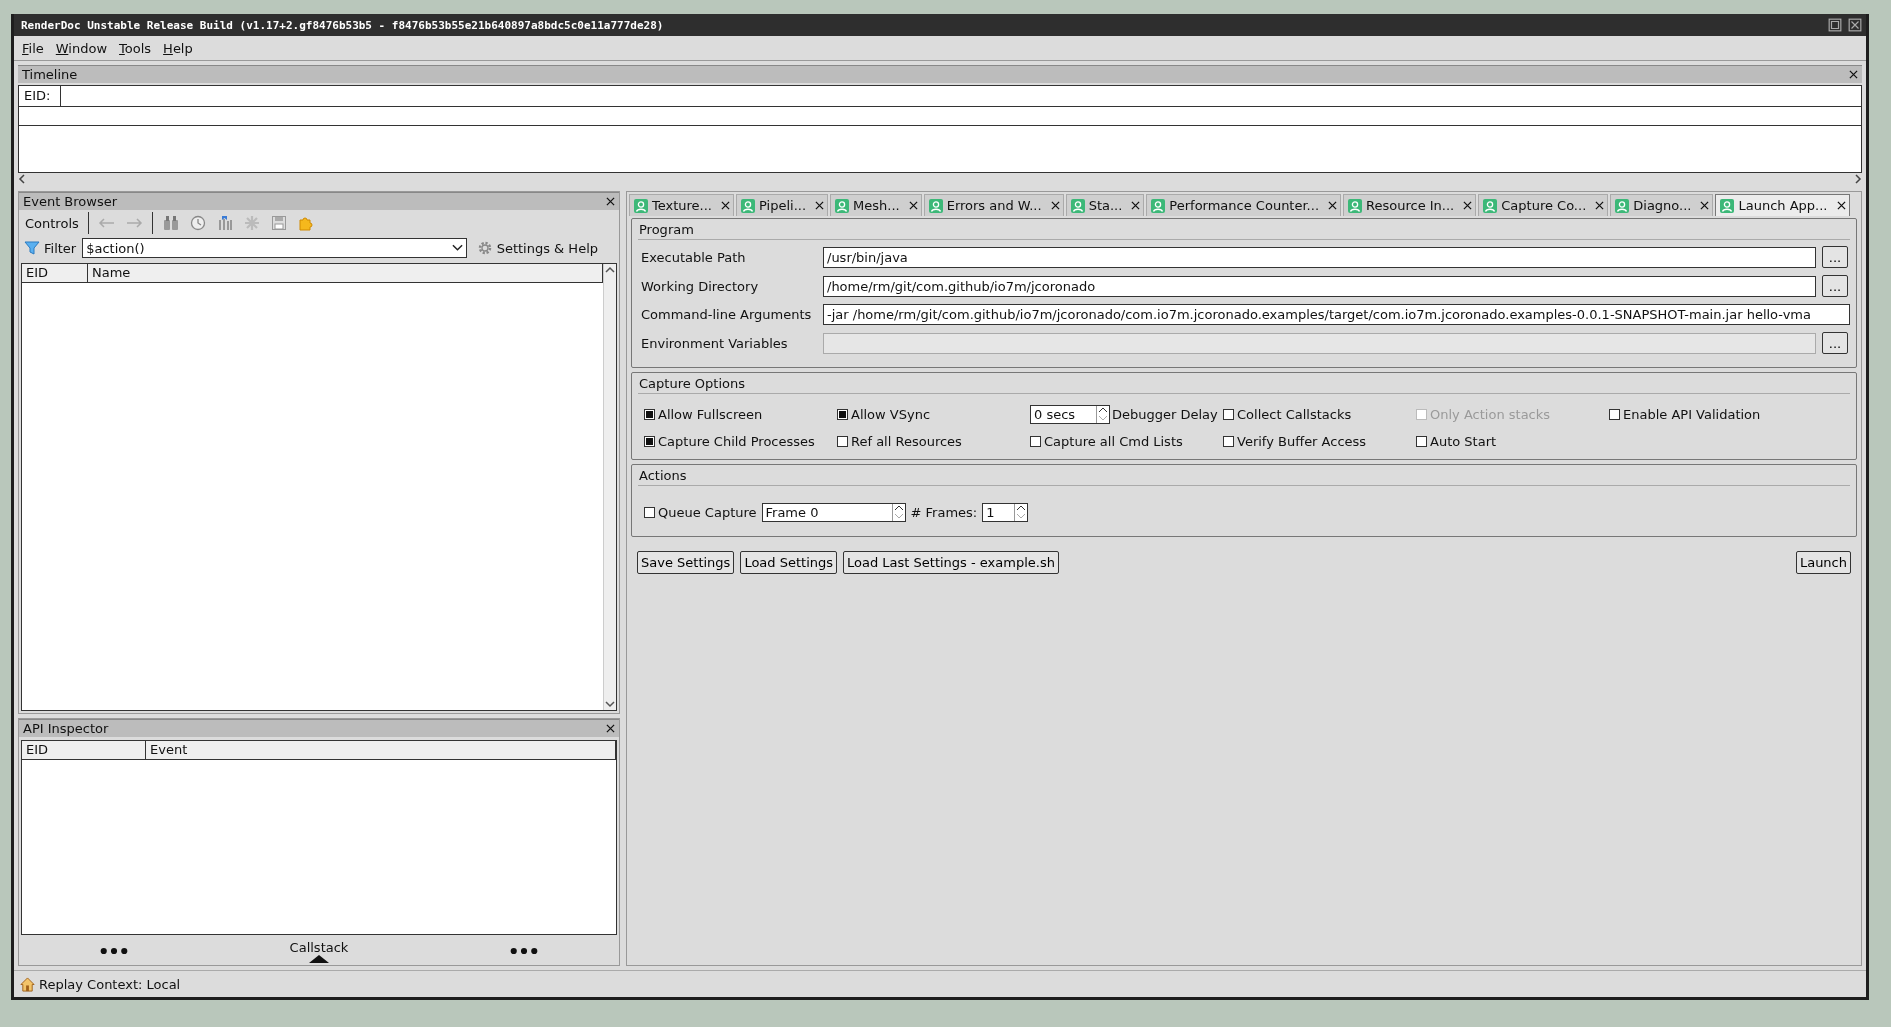 The height and width of the screenshot is (1027, 1891). I want to click on spin-label: Debugger Delay, so click(1165, 414).